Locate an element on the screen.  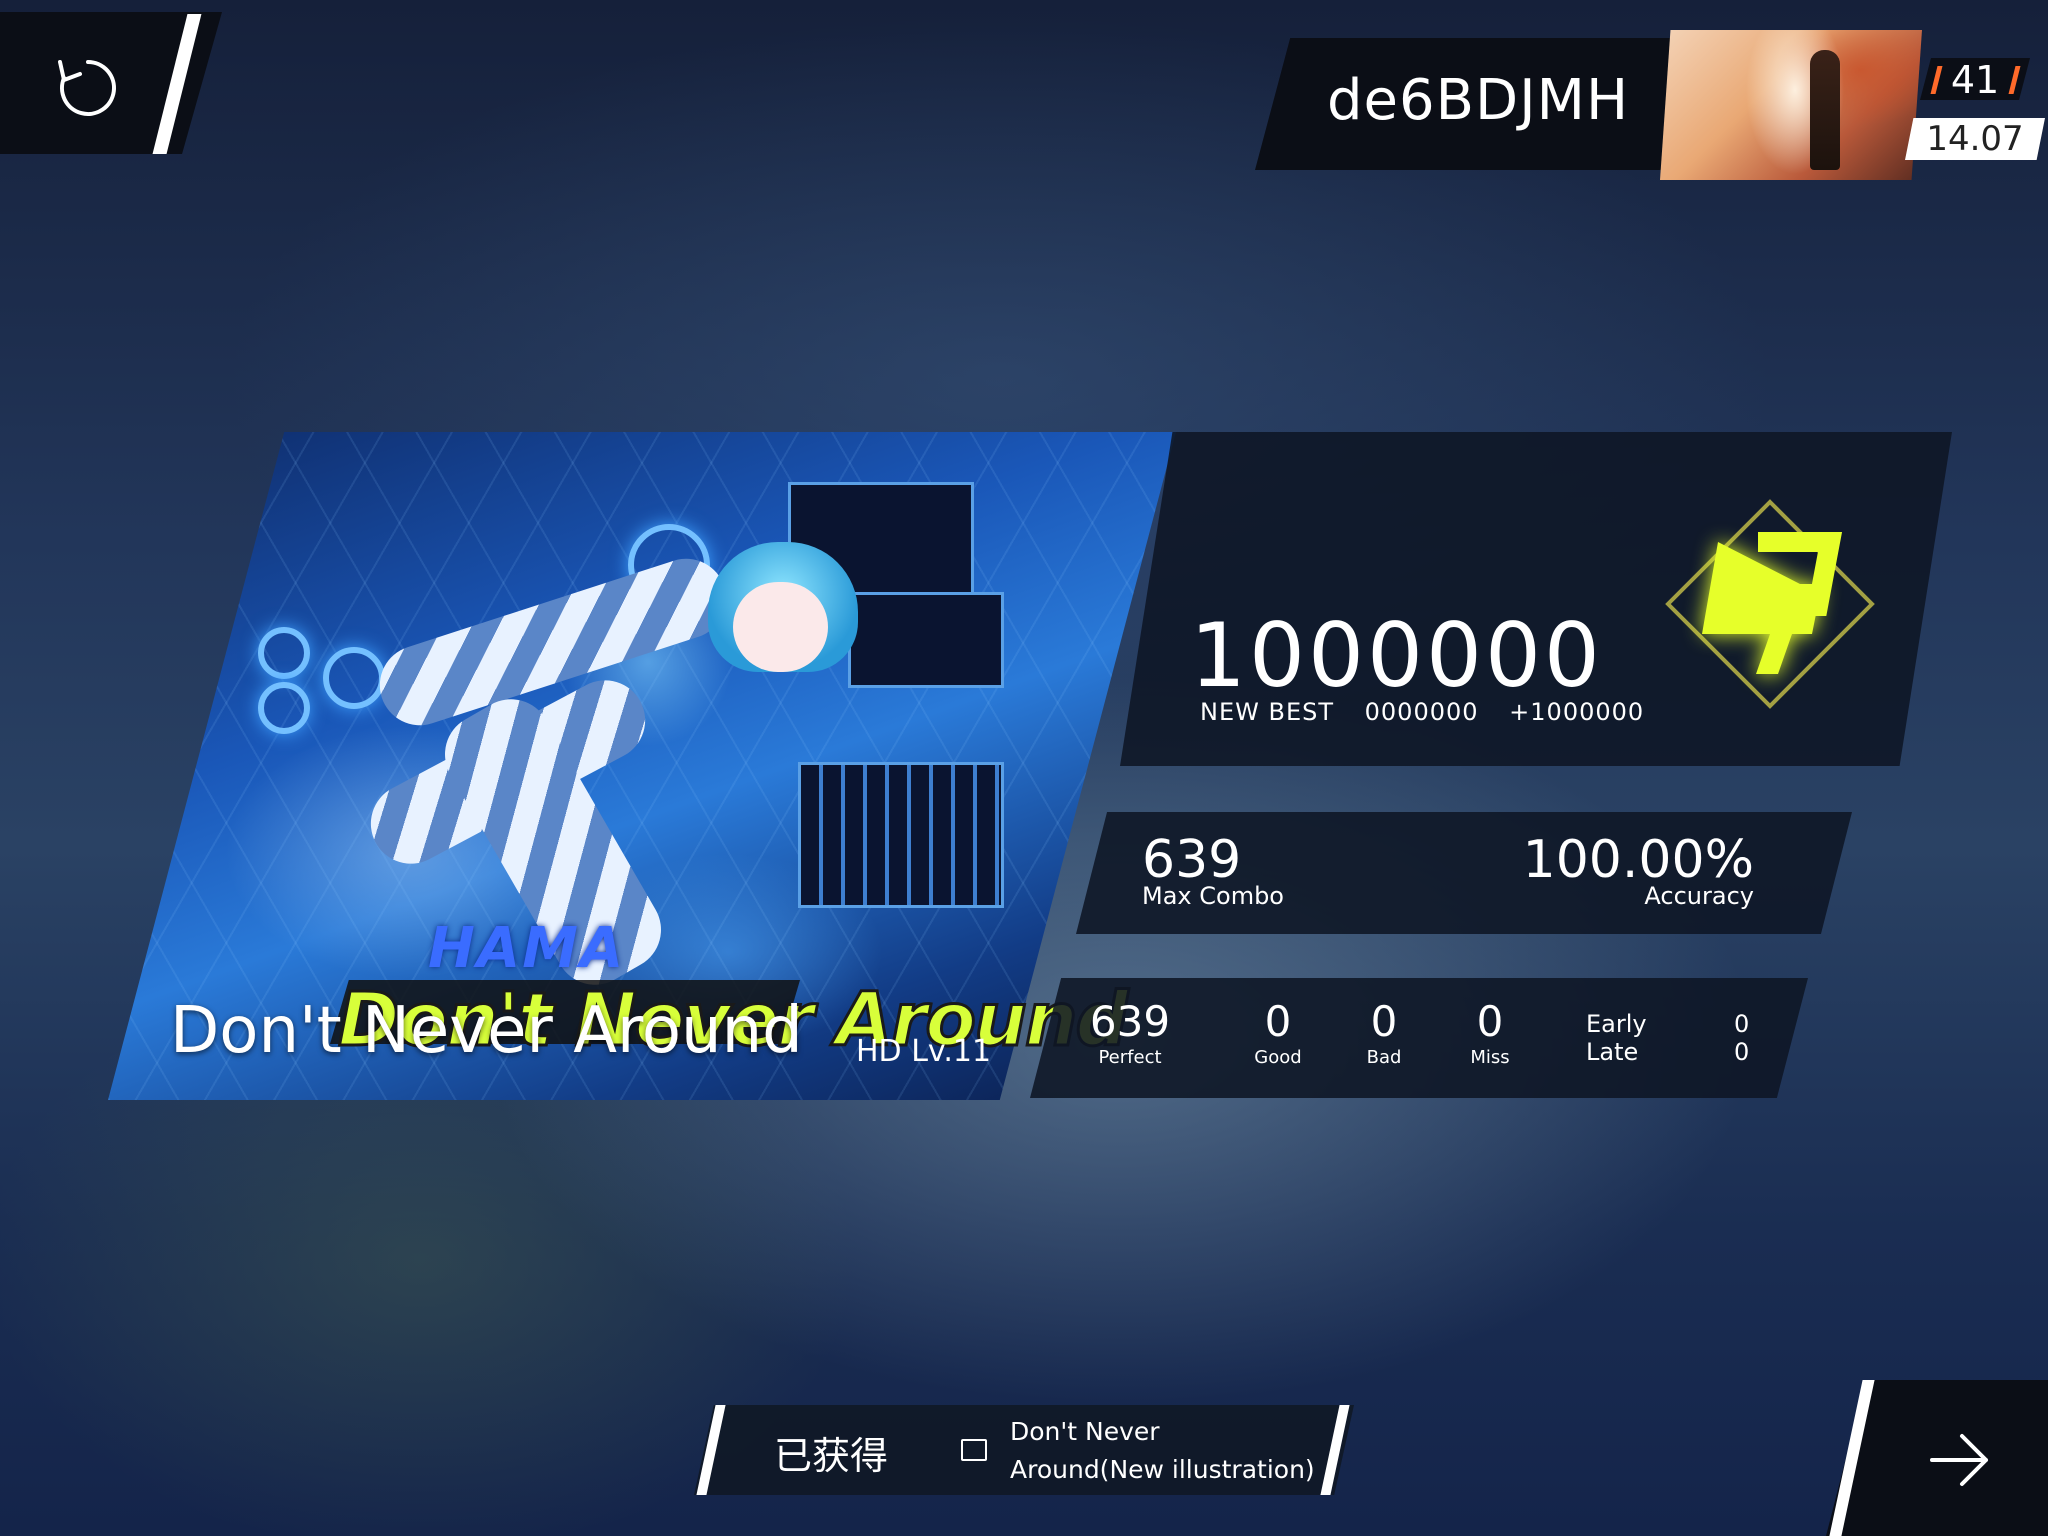
grade-phi-icon is located at coordinates (1770, 604).